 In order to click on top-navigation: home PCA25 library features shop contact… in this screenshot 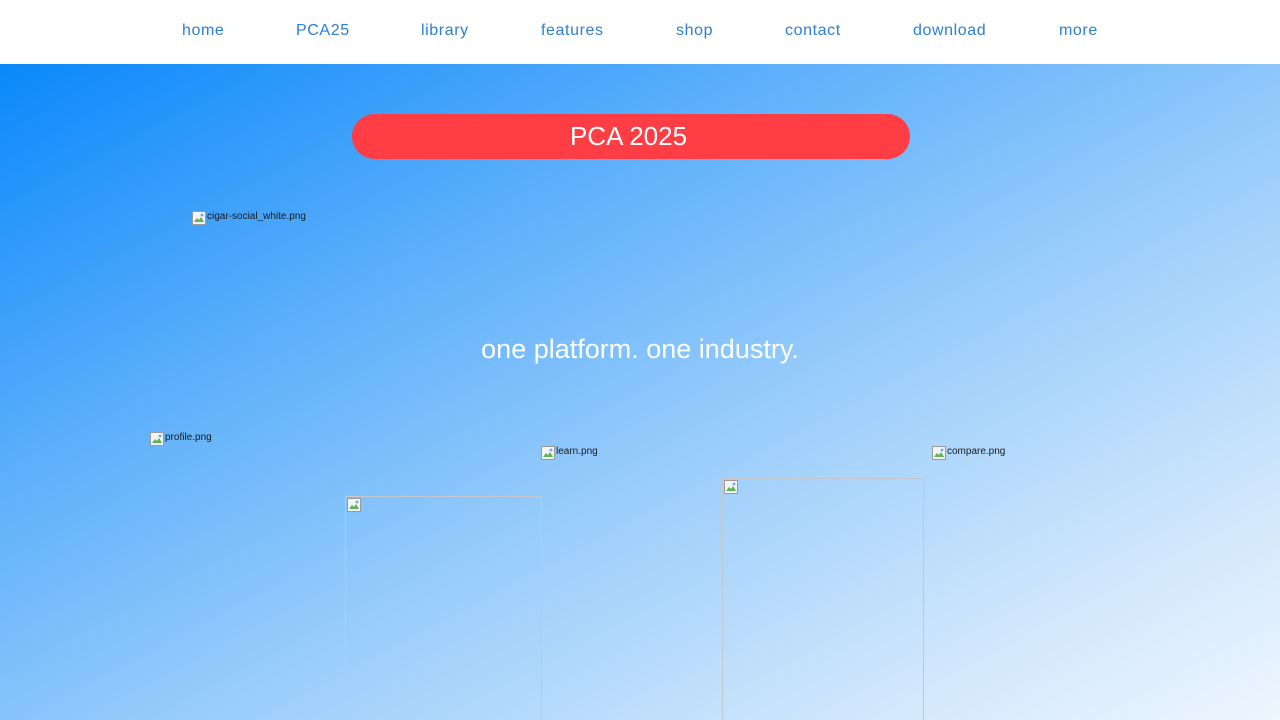, I will do `click(640, 32)`.